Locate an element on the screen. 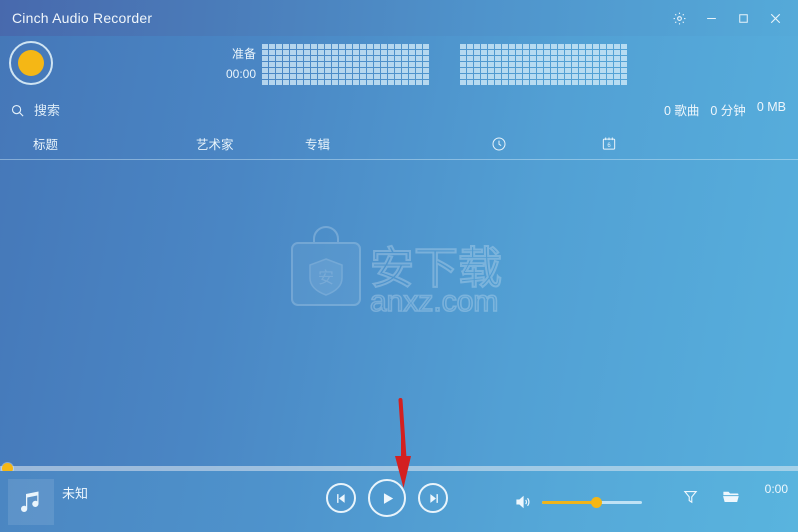 This screenshot has width=798, height=532. close-icon is located at coordinates (775, 18).